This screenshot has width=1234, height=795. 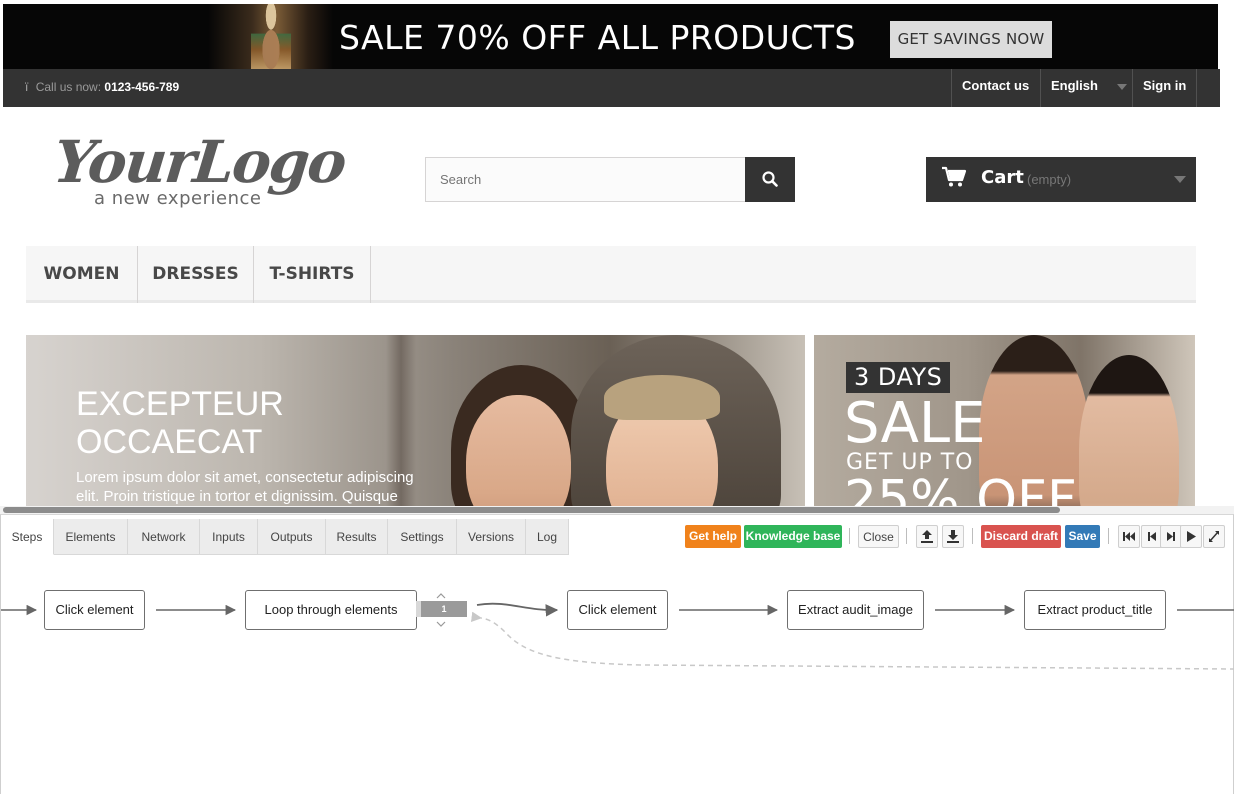 What do you see at coordinates (611, 274) in the screenshot?
I see `main-menu: WOMEN DRESSES T-SHIRTS` at bounding box center [611, 274].